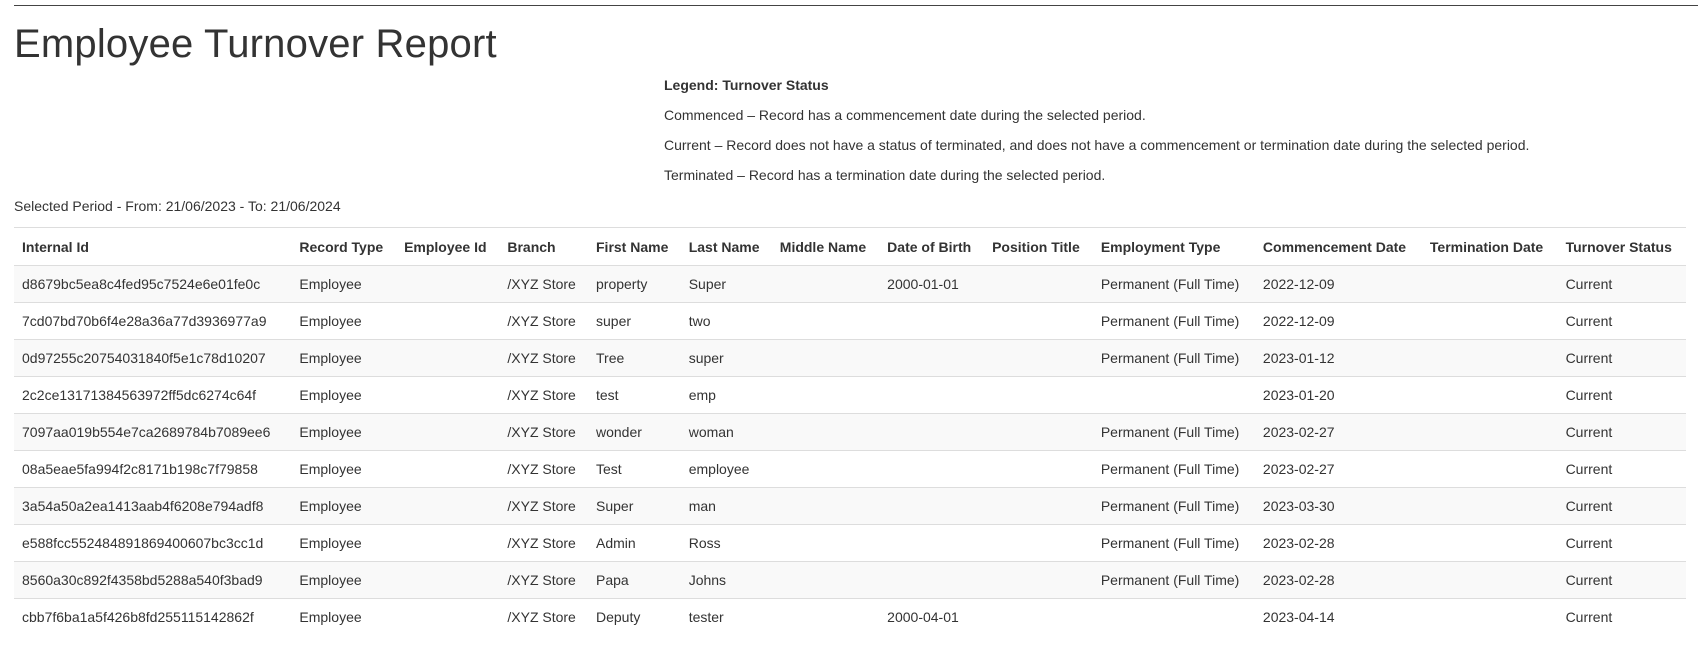 The image size is (1698, 652). I want to click on table-cell: two, so click(726, 321).